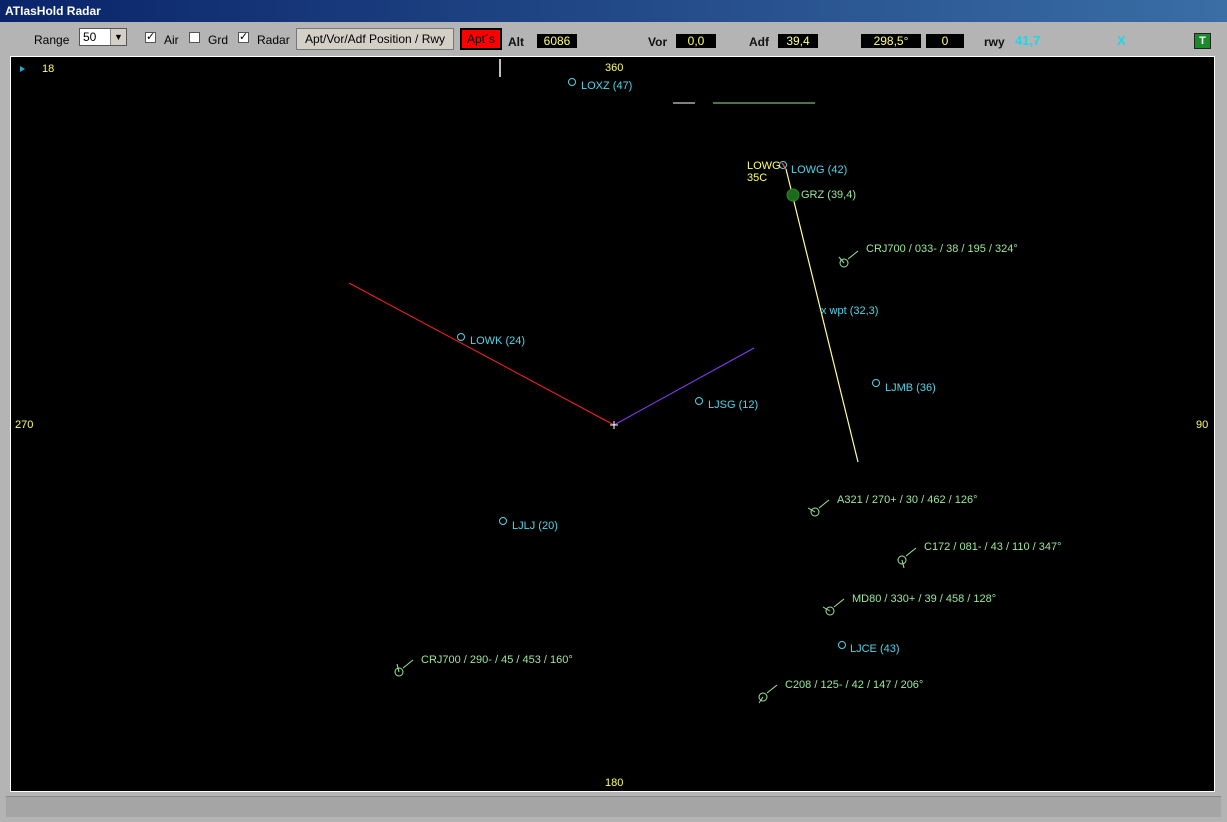 The image size is (1227, 822). What do you see at coordinates (497, 660) in the screenshot?
I see `traffic-label: CRJ700 / 290- / 45 / 453 / 160°` at bounding box center [497, 660].